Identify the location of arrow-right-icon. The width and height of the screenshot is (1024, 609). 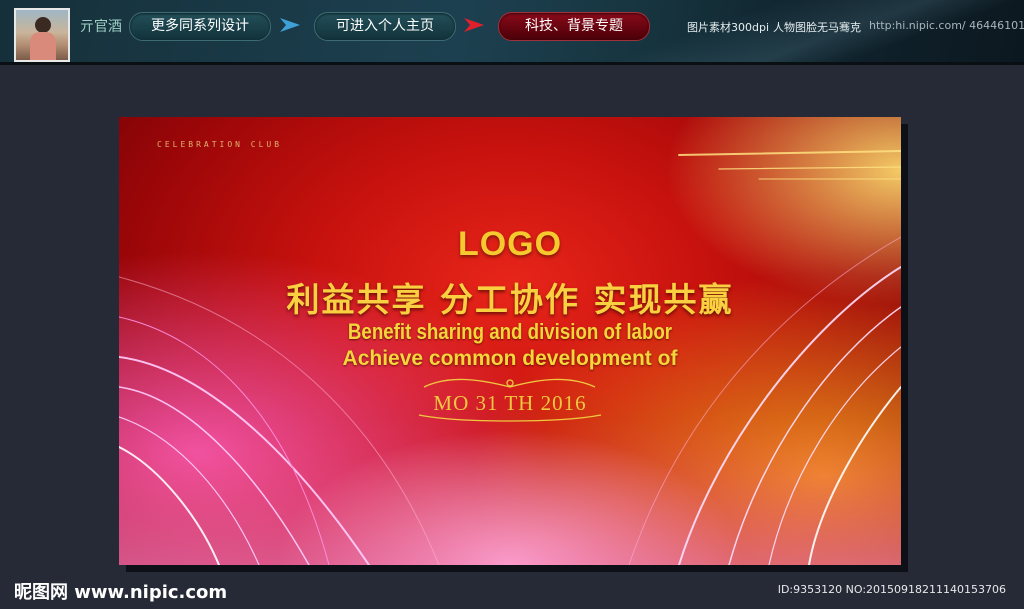
(290, 25).